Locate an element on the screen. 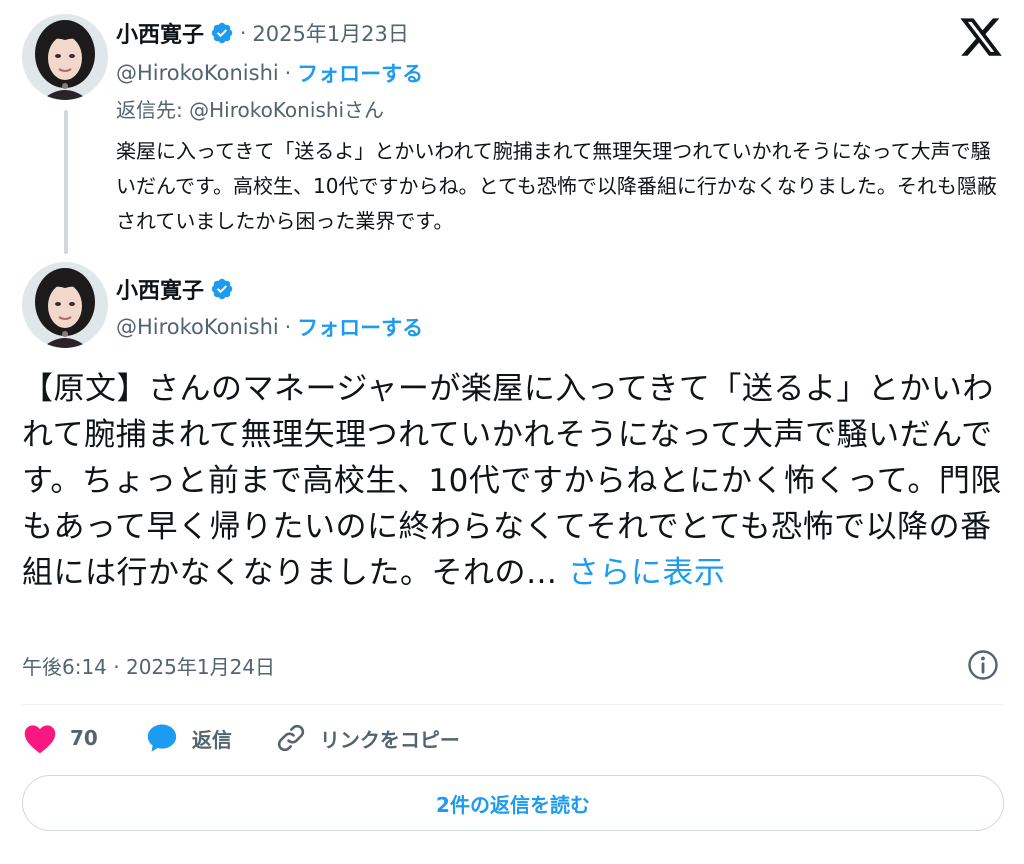  copy-link-label: リンクをコピー is located at coordinates (389, 739).